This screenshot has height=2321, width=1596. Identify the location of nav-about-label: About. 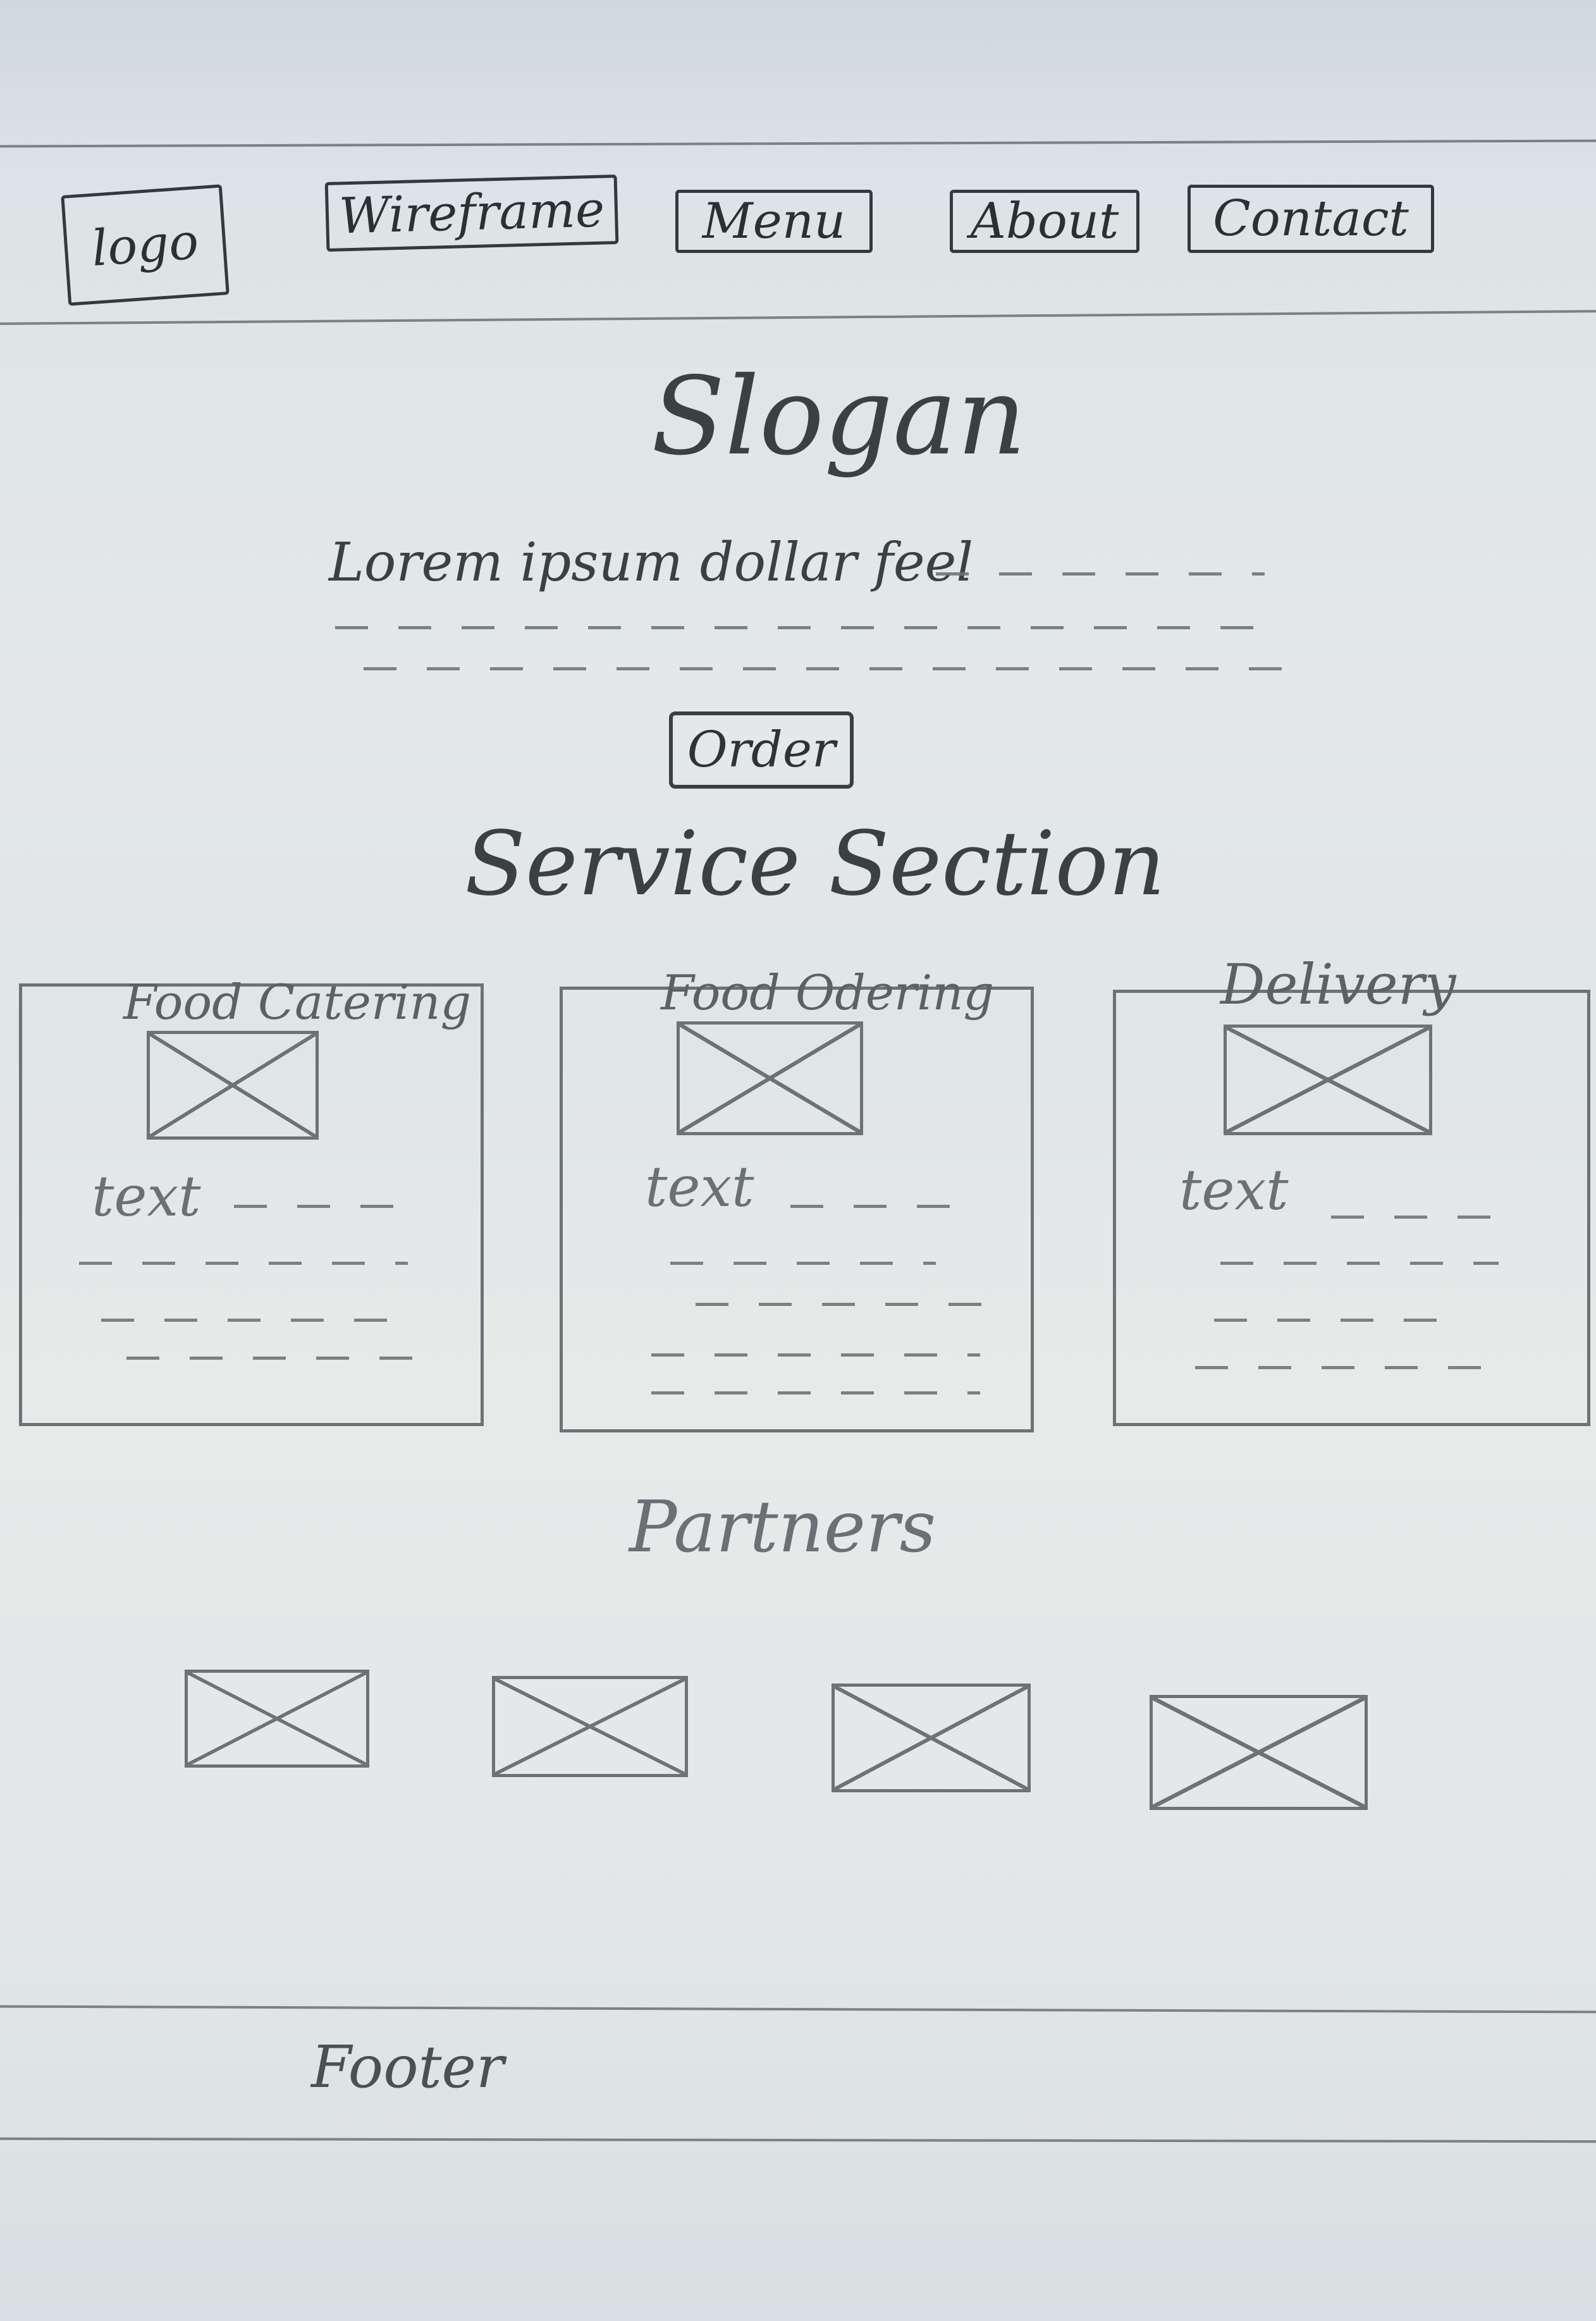
(1044, 221).